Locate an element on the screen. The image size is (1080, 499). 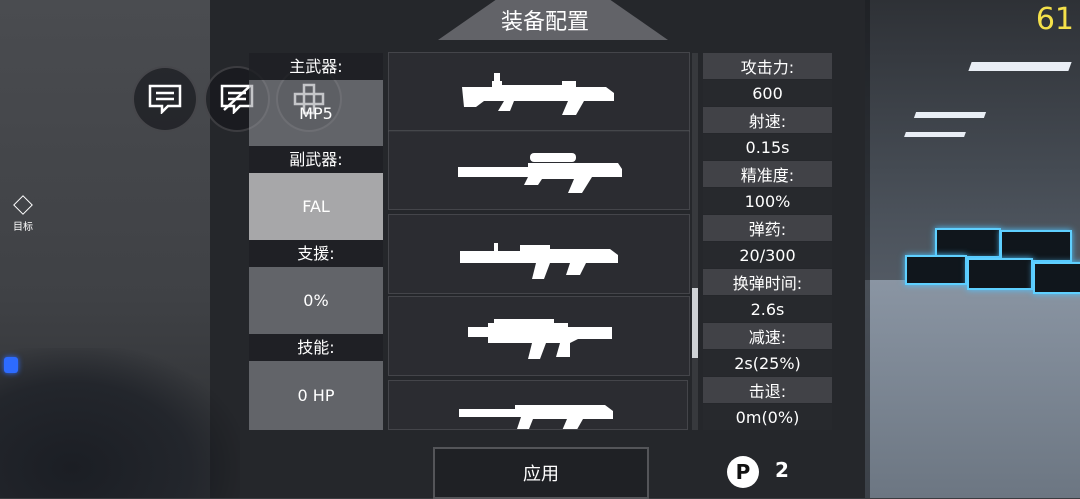
sniper-rifle-icon is located at coordinates (540, 173).